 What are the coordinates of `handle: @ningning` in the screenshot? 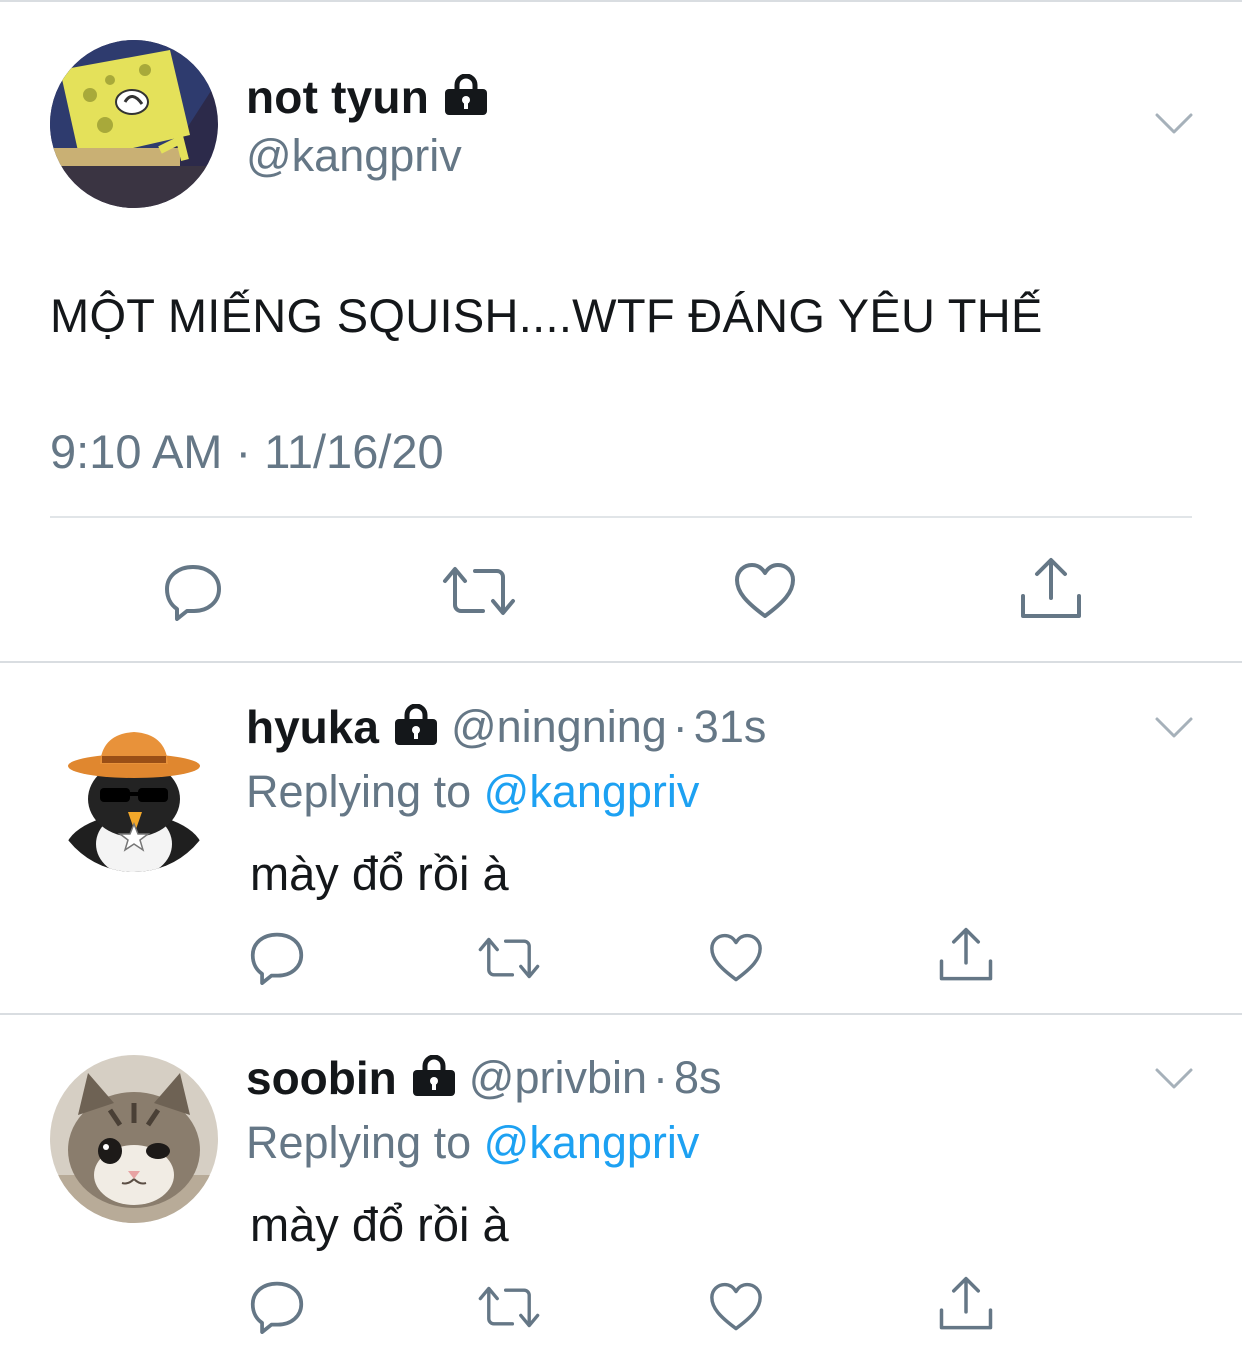 It's located at (559, 727).